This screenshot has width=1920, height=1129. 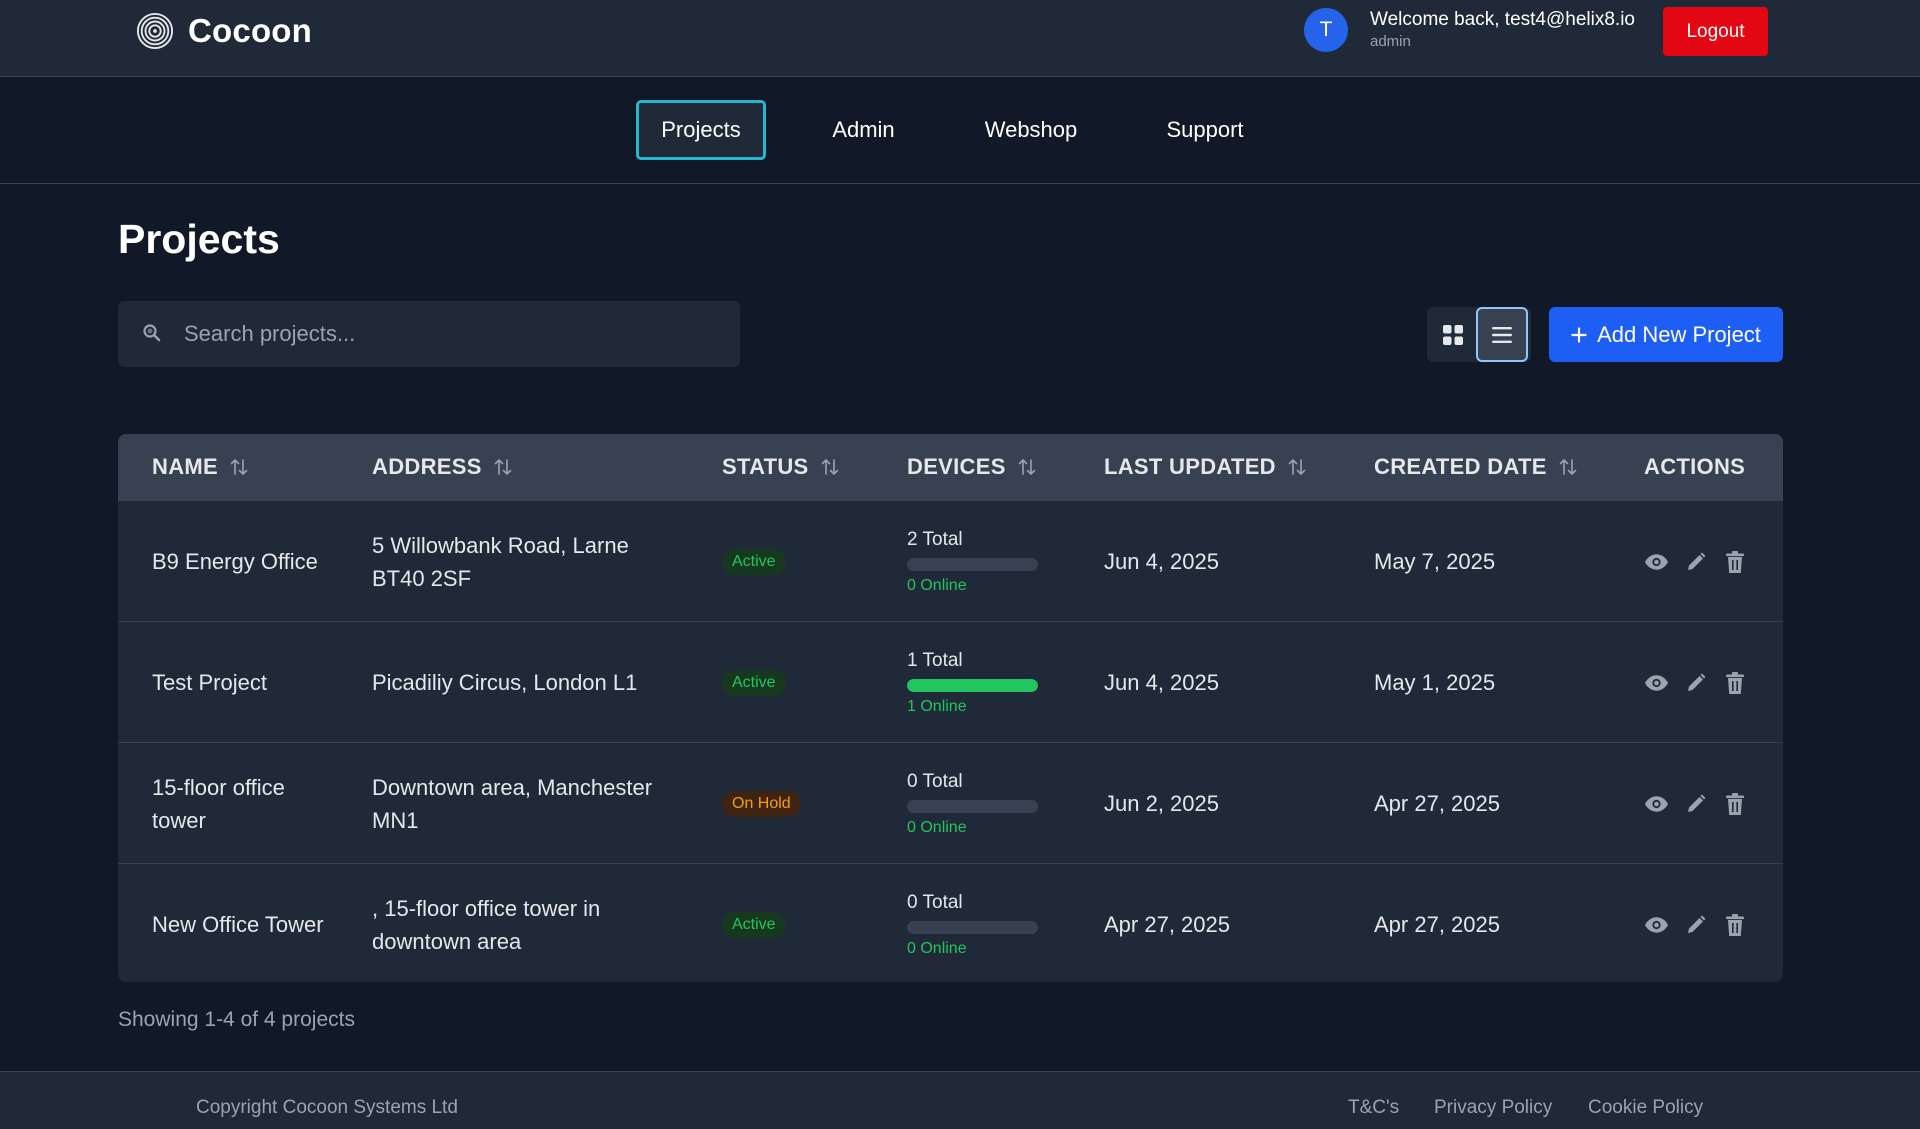 I want to click on search-icon, so click(x=152, y=333).